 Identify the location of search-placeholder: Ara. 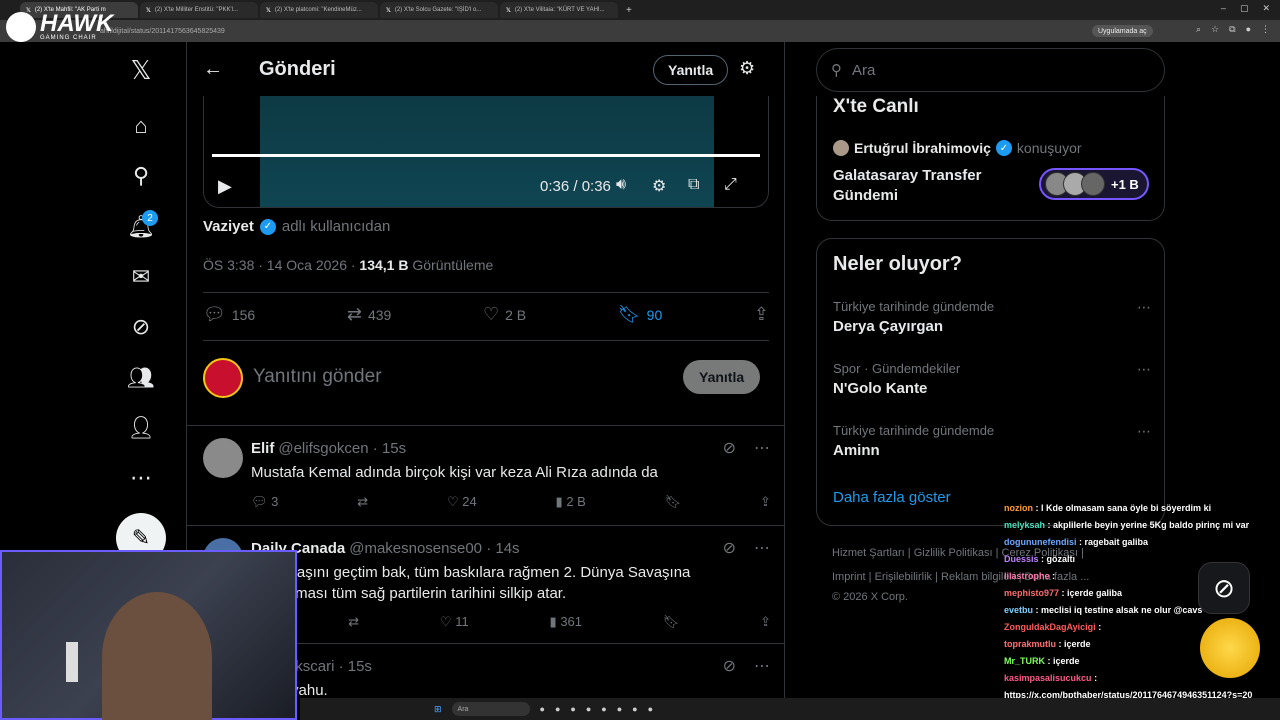
(864, 70).